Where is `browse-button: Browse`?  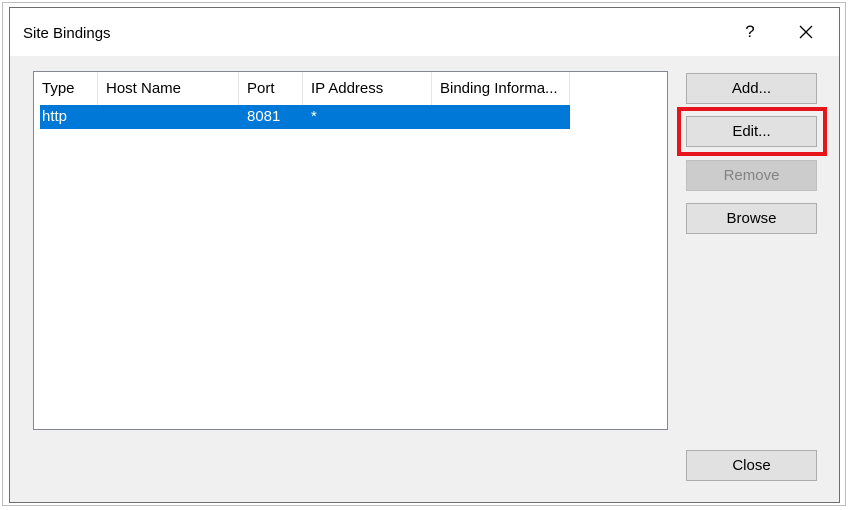
browse-button: Browse is located at coordinates (751, 218).